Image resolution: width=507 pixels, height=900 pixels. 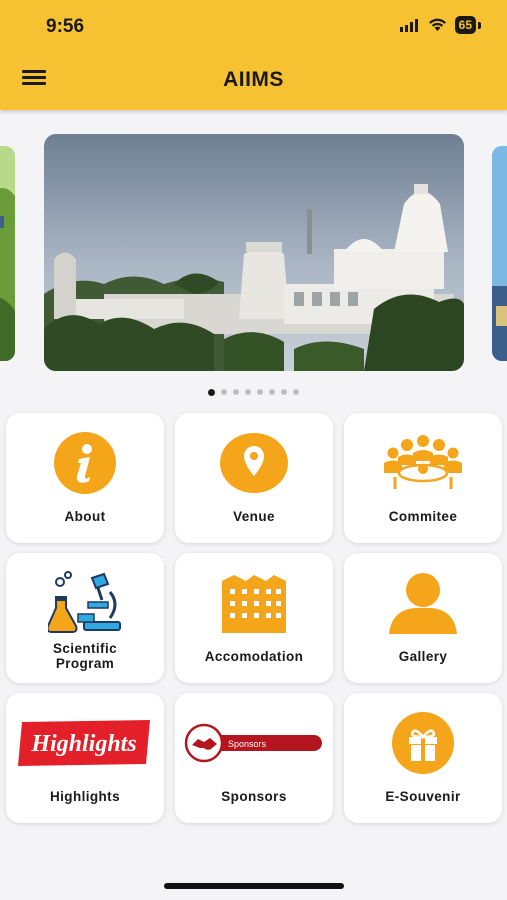 What do you see at coordinates (423, 516) in the screenshot?
I see `committee-label: Commitee` at bounding box center [423, 516].